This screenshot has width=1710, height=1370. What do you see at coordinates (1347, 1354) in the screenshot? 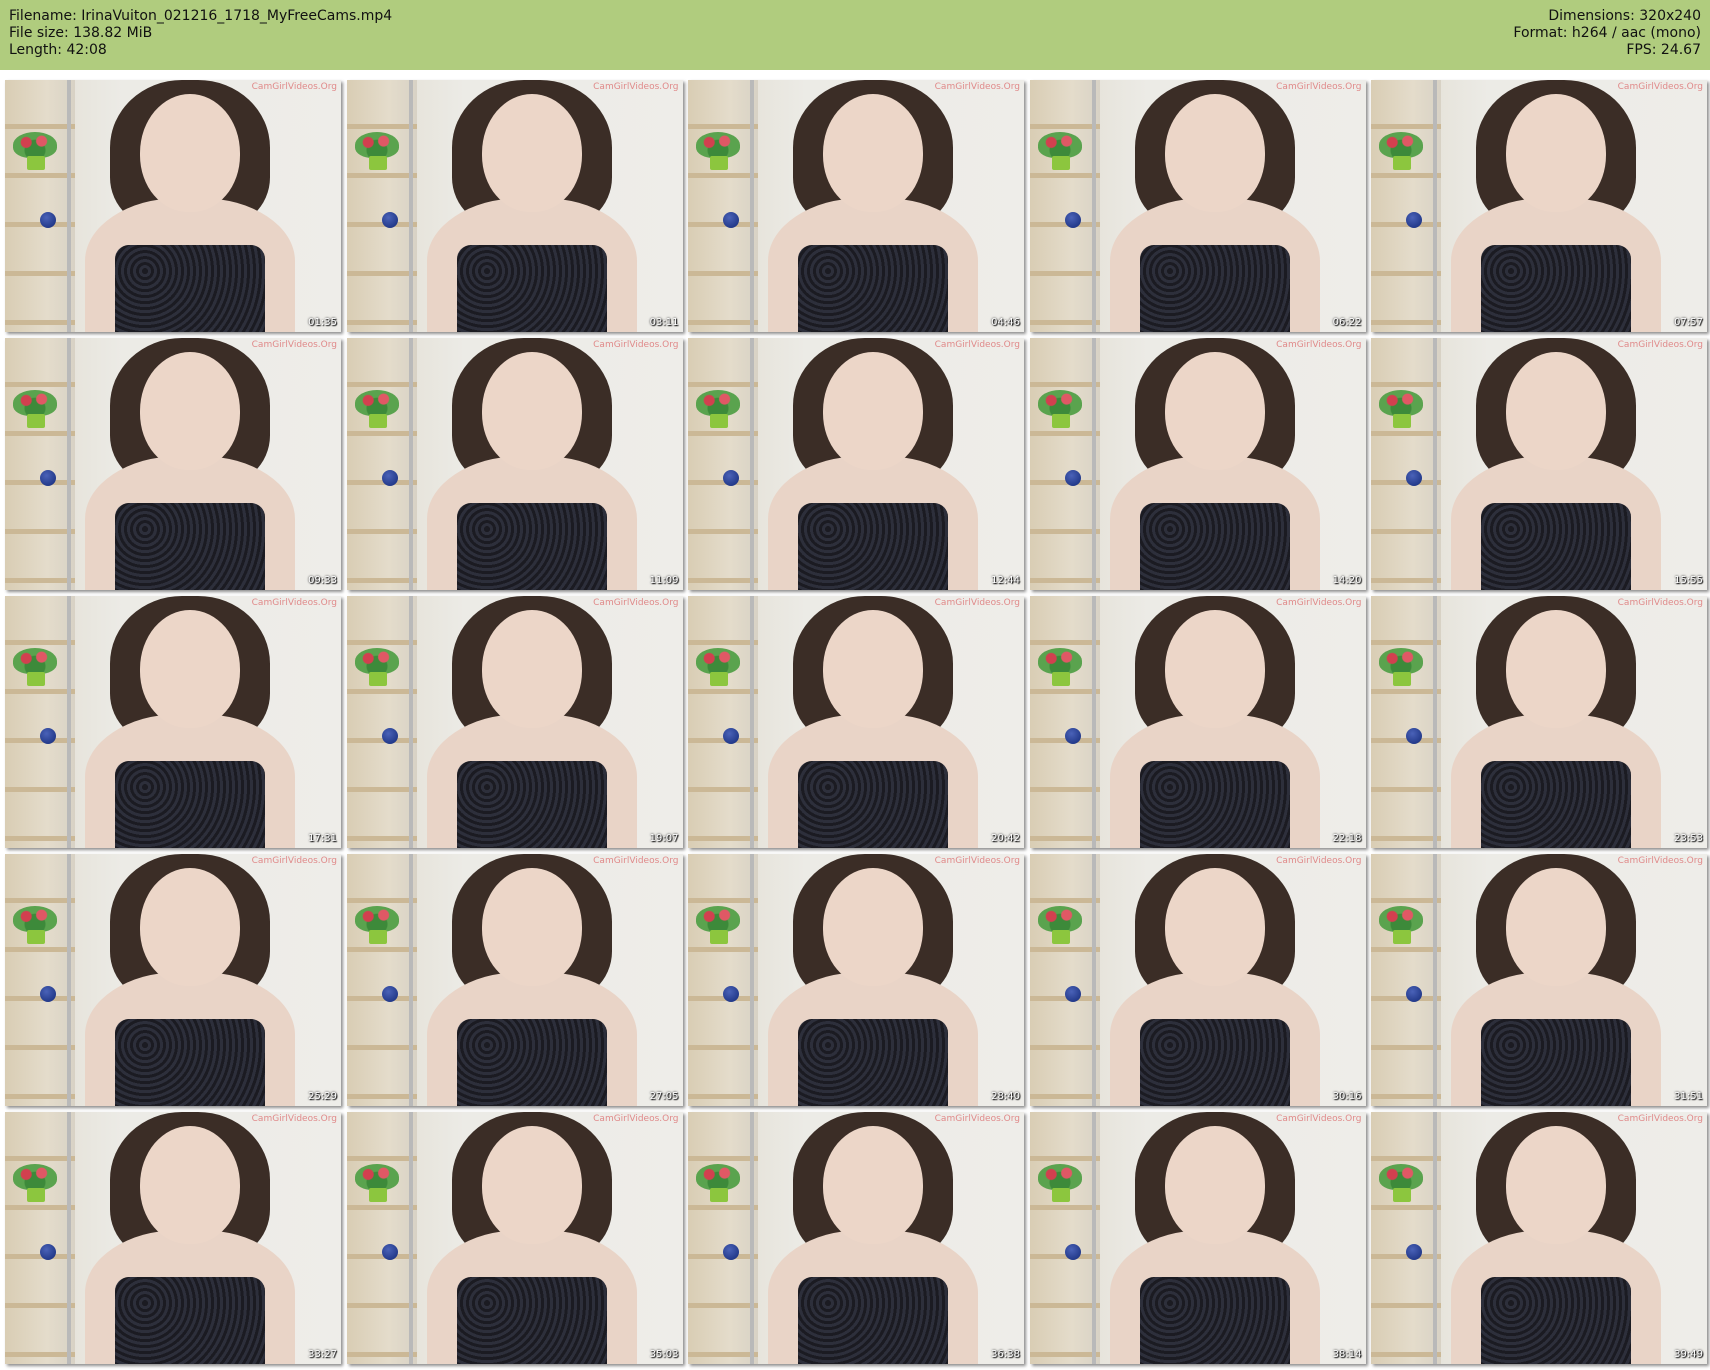
I see `timestamp-label: 38:14` at bounding box center [1347, 1354].